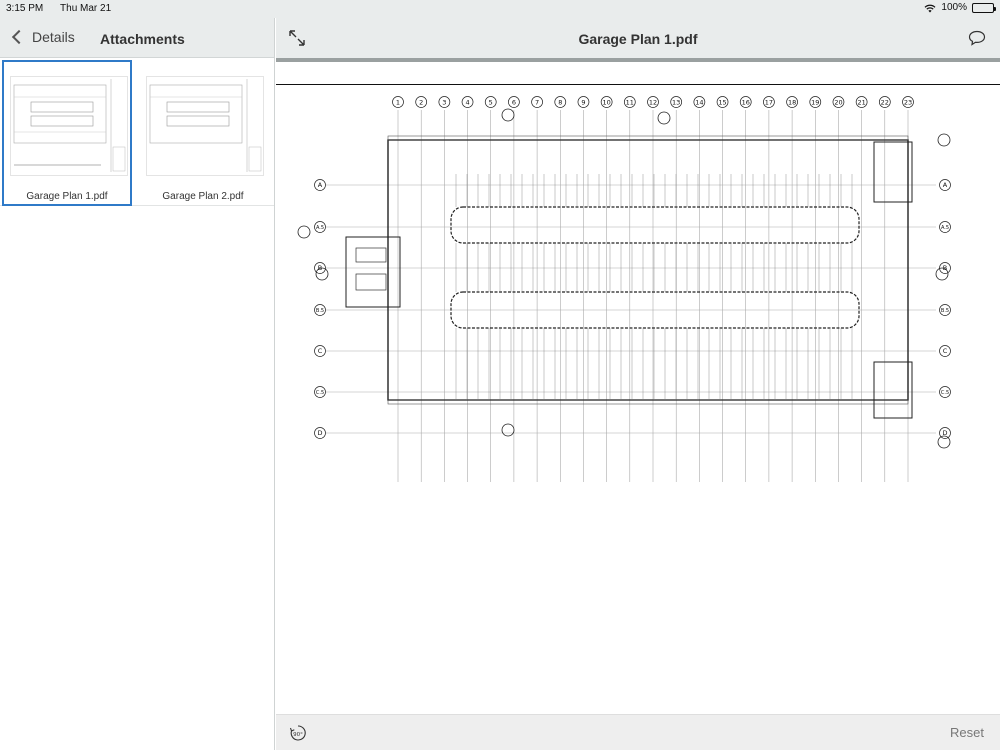 Image resolution: width=1000 pixels, height=750 pixels. I want to click on grid-label-column: 5, so click(491, 103).